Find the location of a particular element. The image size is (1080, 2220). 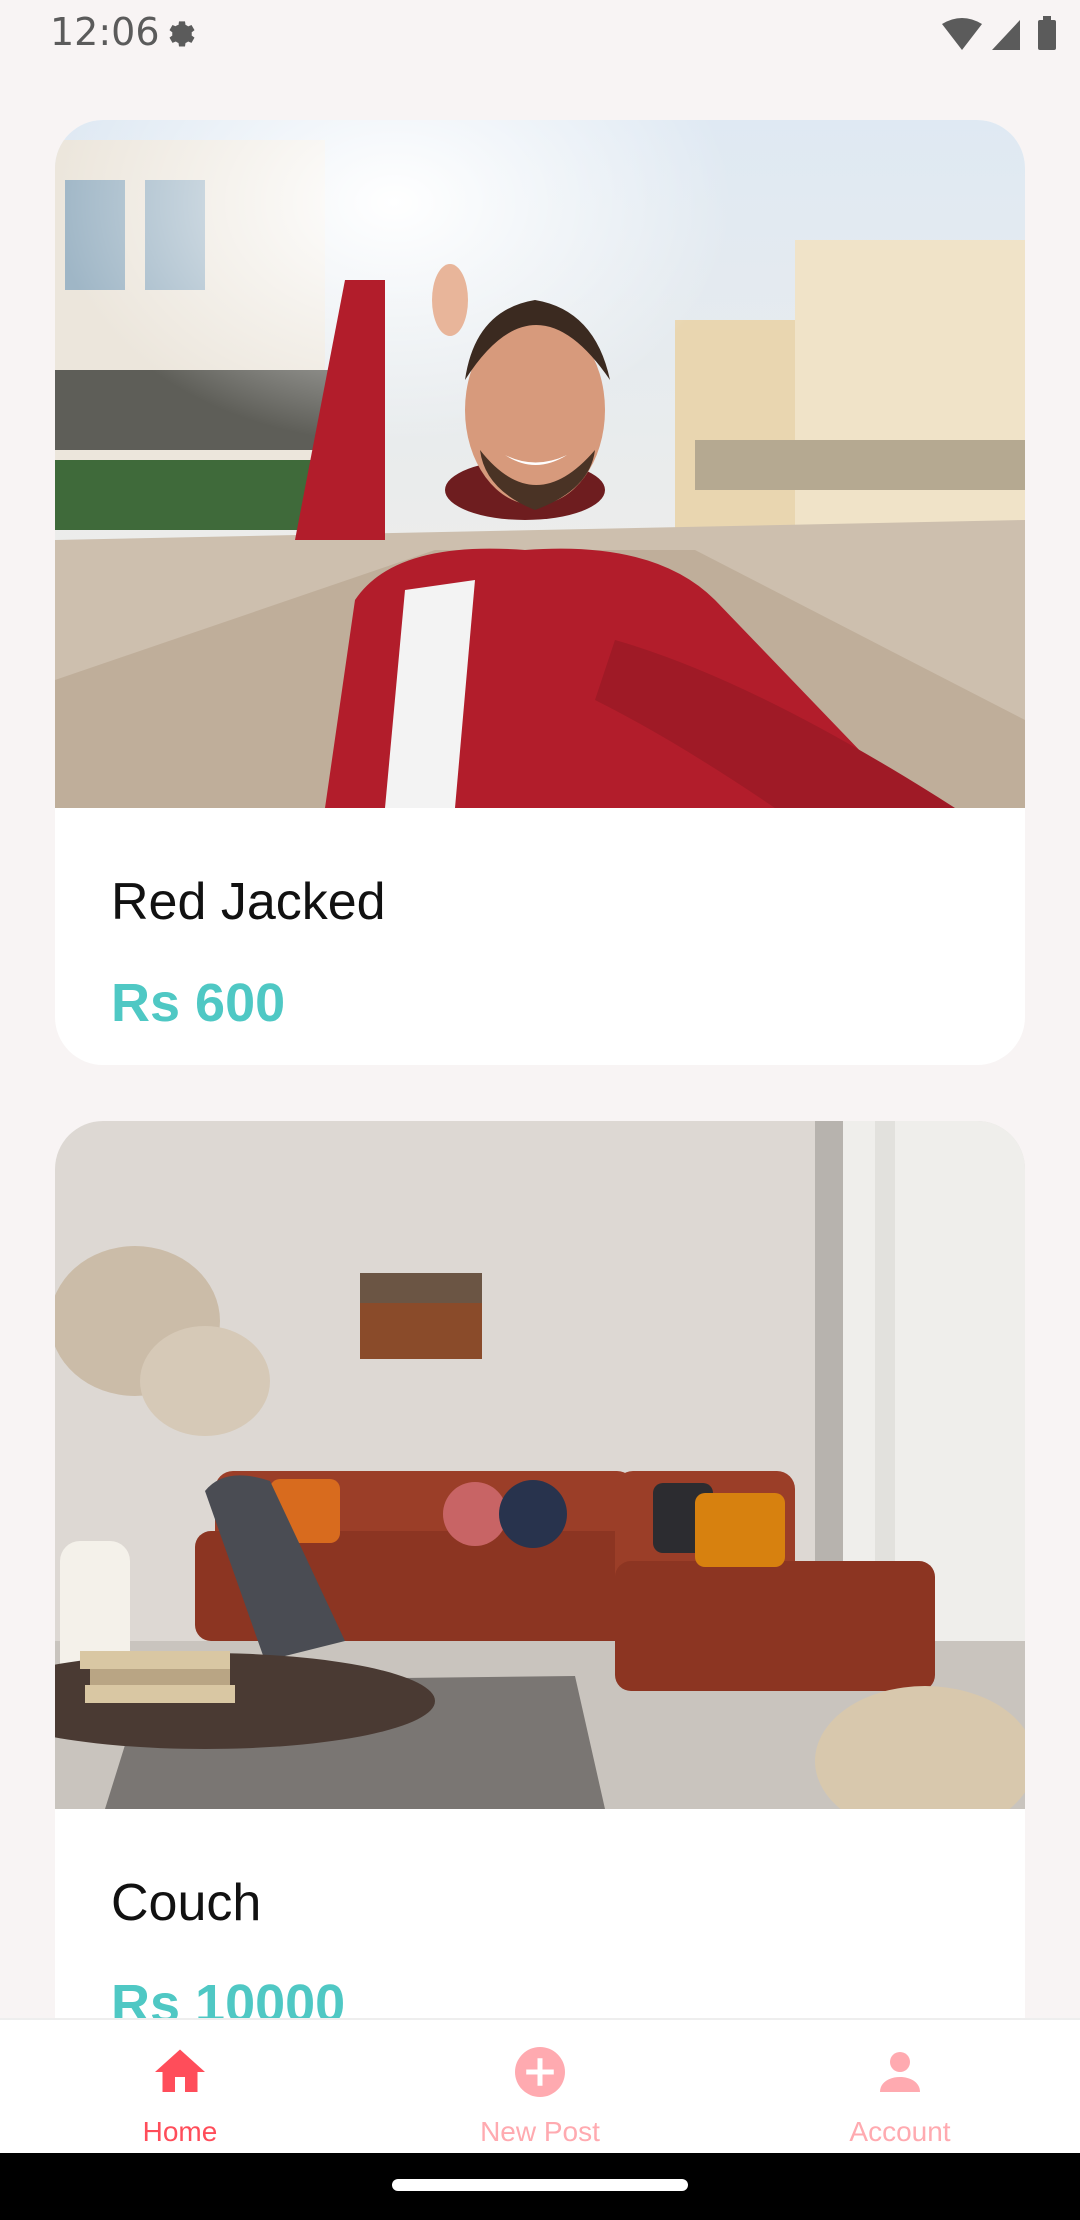

nav-account: Account is located at coordinates (900, 2087).